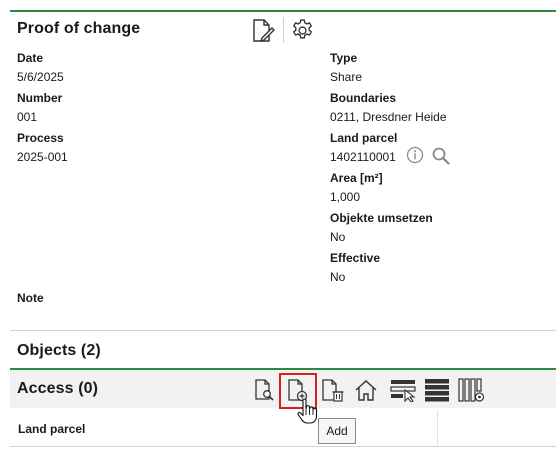 This screenshot has width=556, height=467. I want to click on tooltip-text: Add, so click(337, 431).